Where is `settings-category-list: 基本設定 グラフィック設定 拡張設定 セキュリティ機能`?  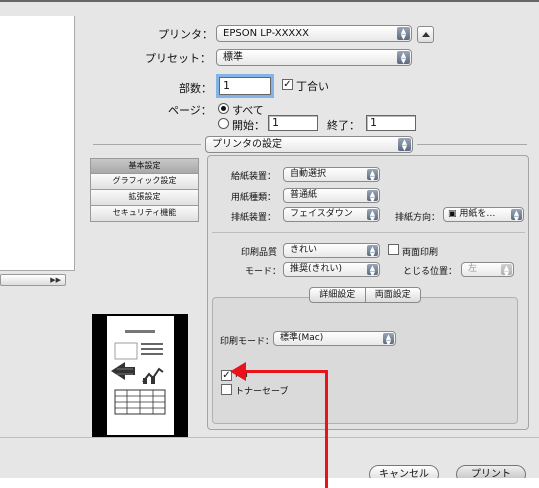 settings-category-list: 基本設定 グラフィック設定 拡張設定 セキュリティ機能 is located at coordinates (144, 190).